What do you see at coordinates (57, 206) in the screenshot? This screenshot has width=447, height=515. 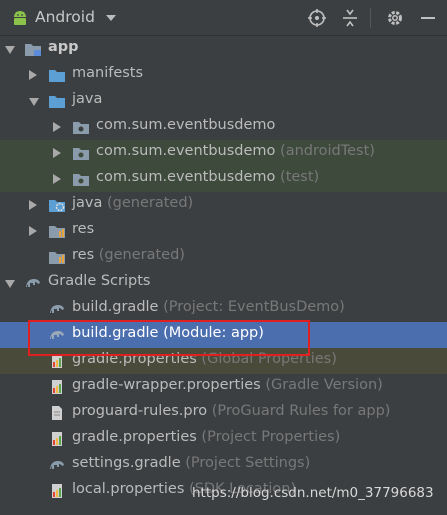 I see `generated-folder-icon` at bounding box center [57, 206].